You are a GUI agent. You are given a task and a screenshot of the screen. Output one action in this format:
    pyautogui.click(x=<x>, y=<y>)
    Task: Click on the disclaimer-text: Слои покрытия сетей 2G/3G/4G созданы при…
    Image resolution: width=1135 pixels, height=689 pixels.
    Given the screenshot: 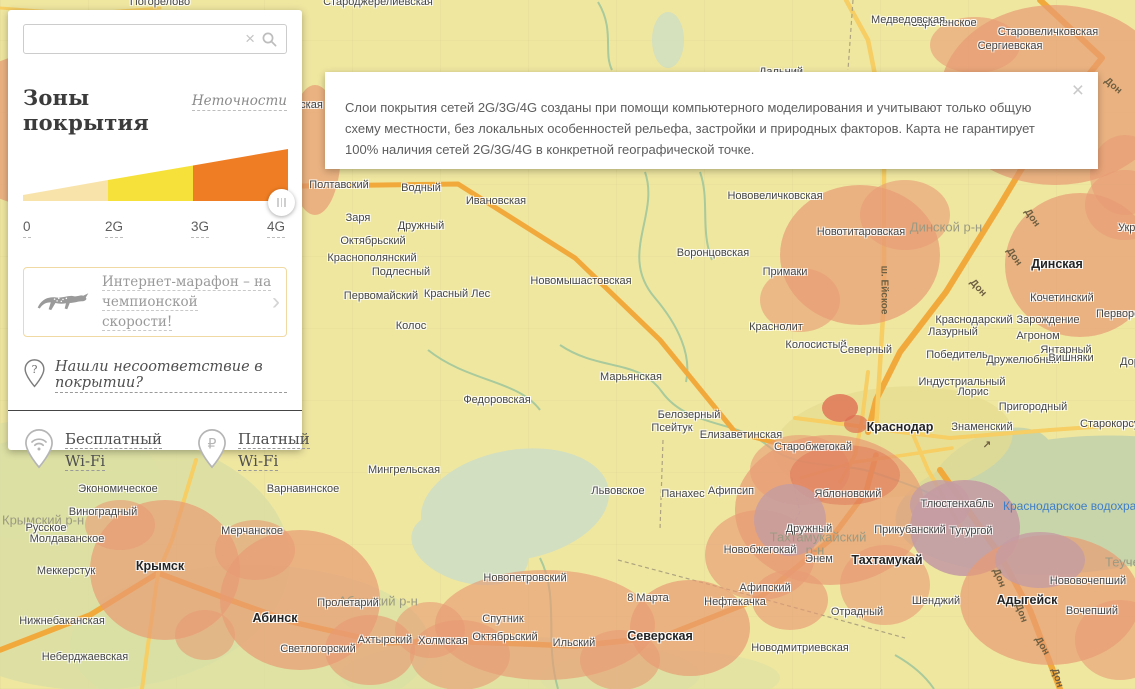 What is the action you would take?
    pyautogui.click(x=690, y=128)
    